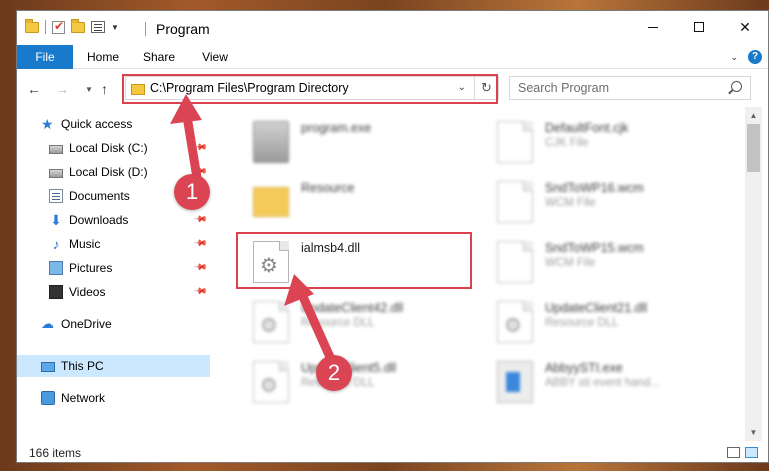 The height and width of the screenshot is (471, 769). I want to click on scroll-thumb, so click(753, 148).